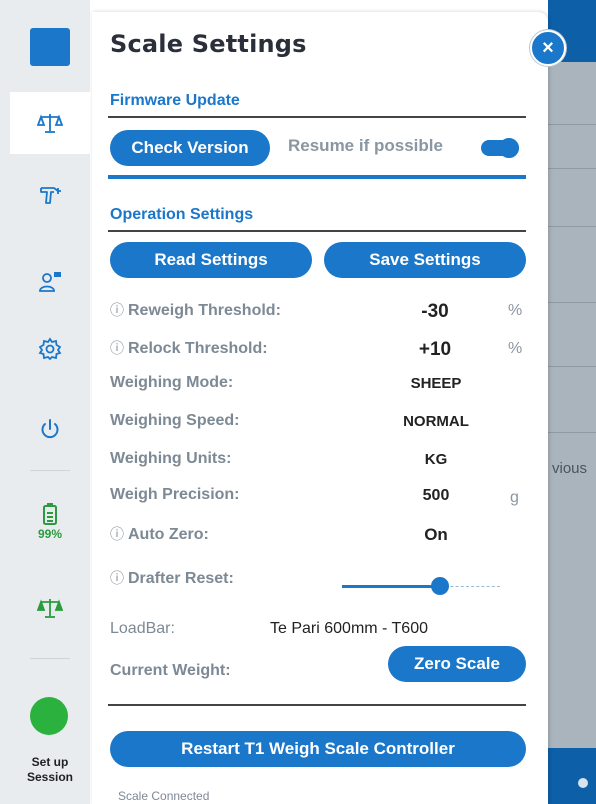  Describe the element at coordinates (318, 749) in the screenshot. I see `restart-controller-button: Restart T1 Weigh Scale Controller` at that location.